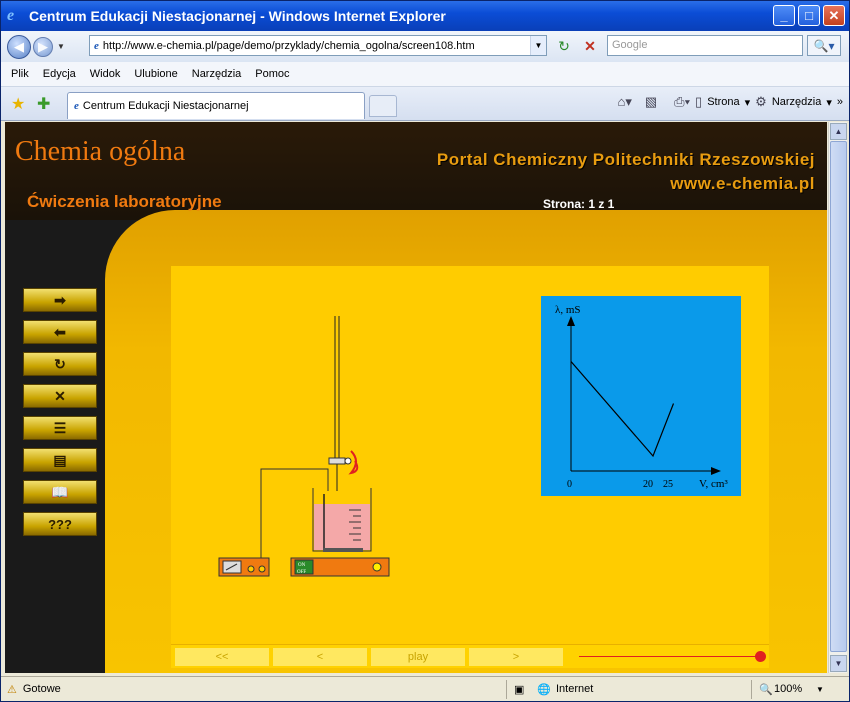 The height and width of the screenshot is (702, 850). Describe the element at coordinates (723, 102) in the screenshot. I see `page-menu: Strona` at that location.